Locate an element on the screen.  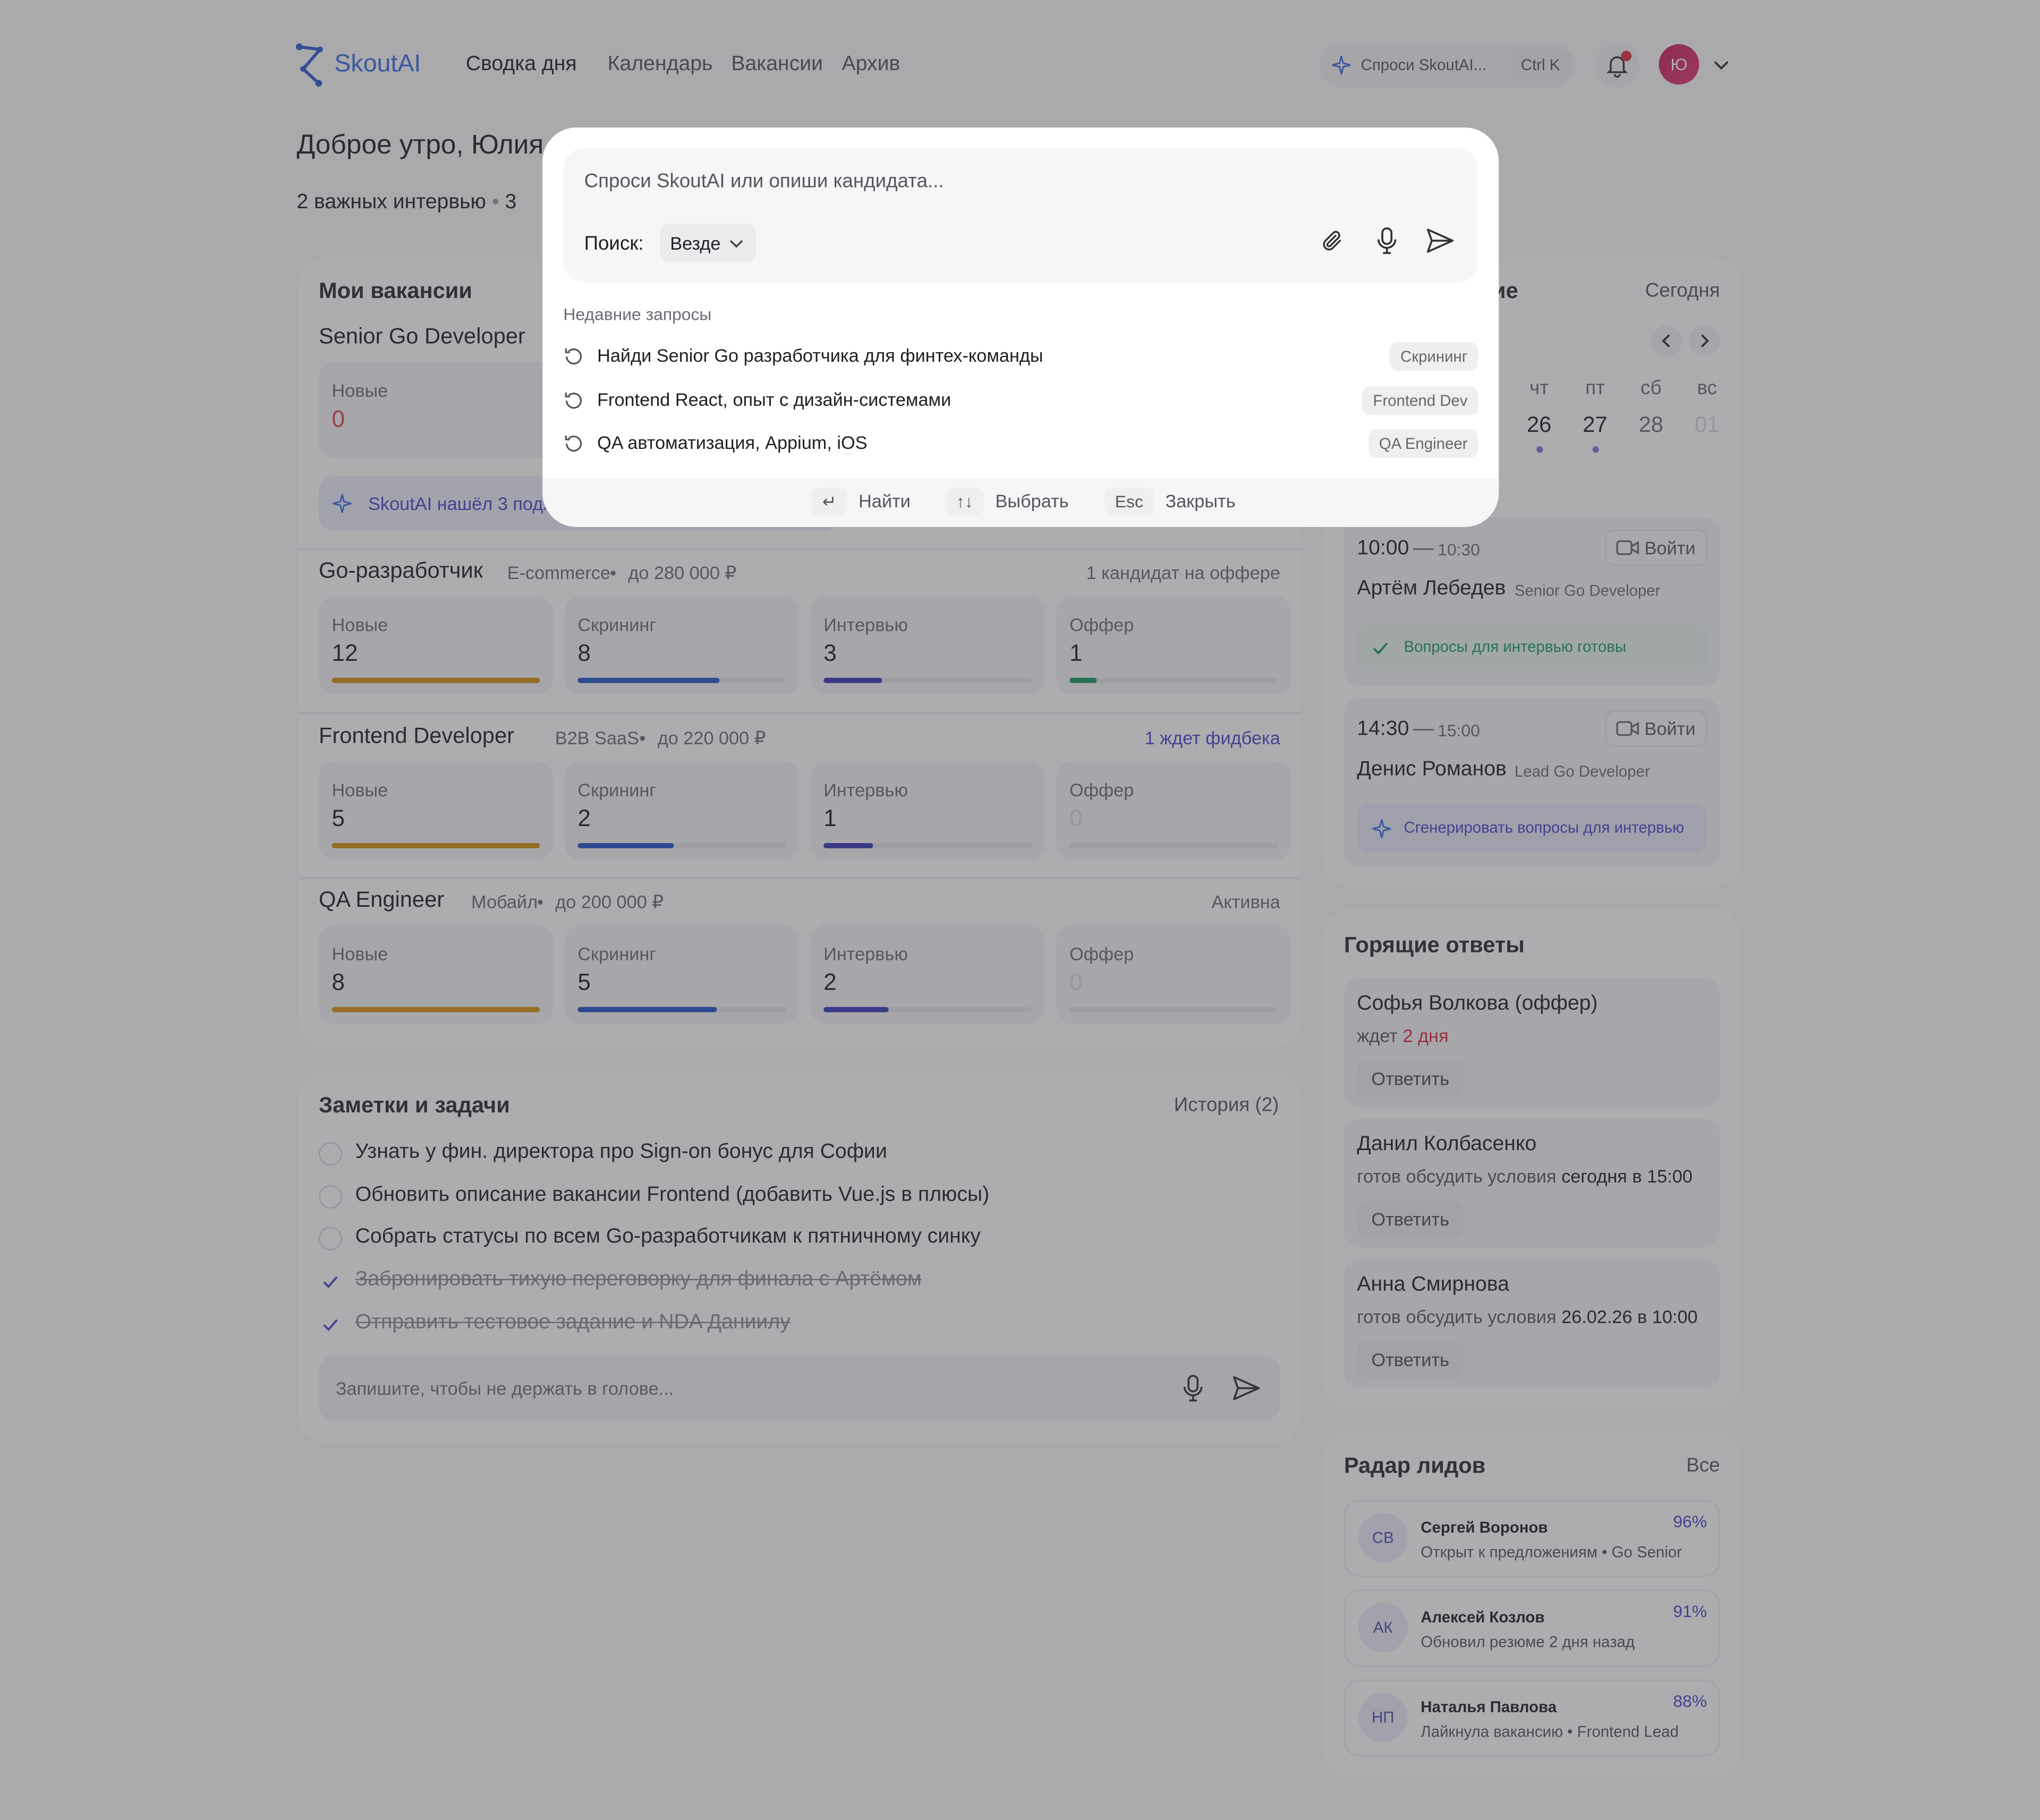
hint-key: Esc is located at coordinates (1129, 502).